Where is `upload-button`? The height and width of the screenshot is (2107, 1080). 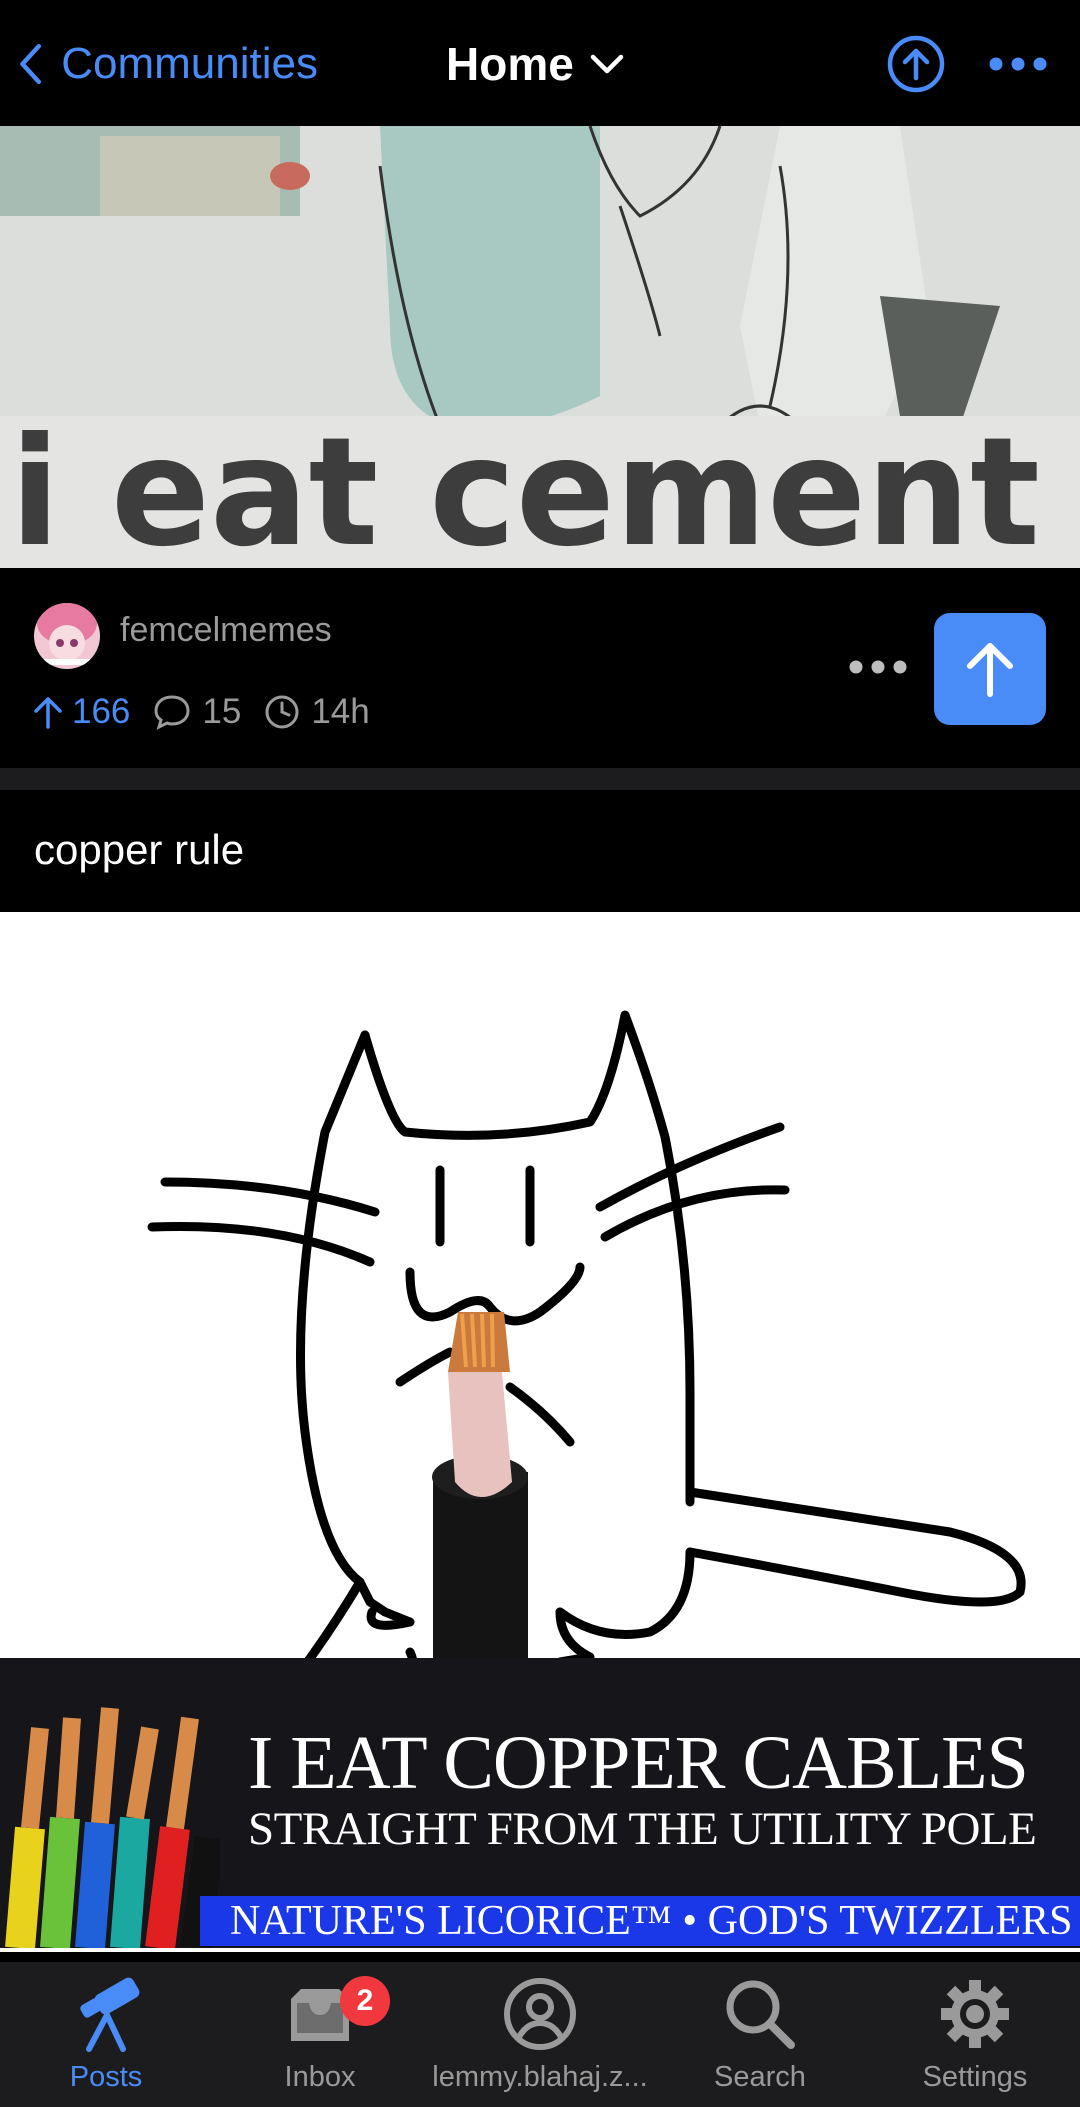
upload-button is located at coordinates (916, 64).